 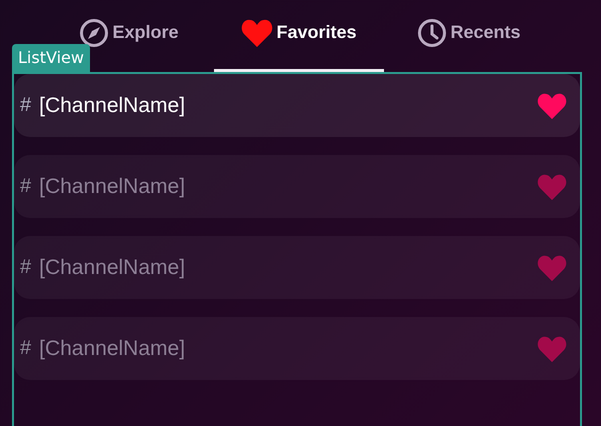 What do you see at coordinates (432, 33) in the screenshot?
I see `clock-icon` at bounding box center [432, 33].